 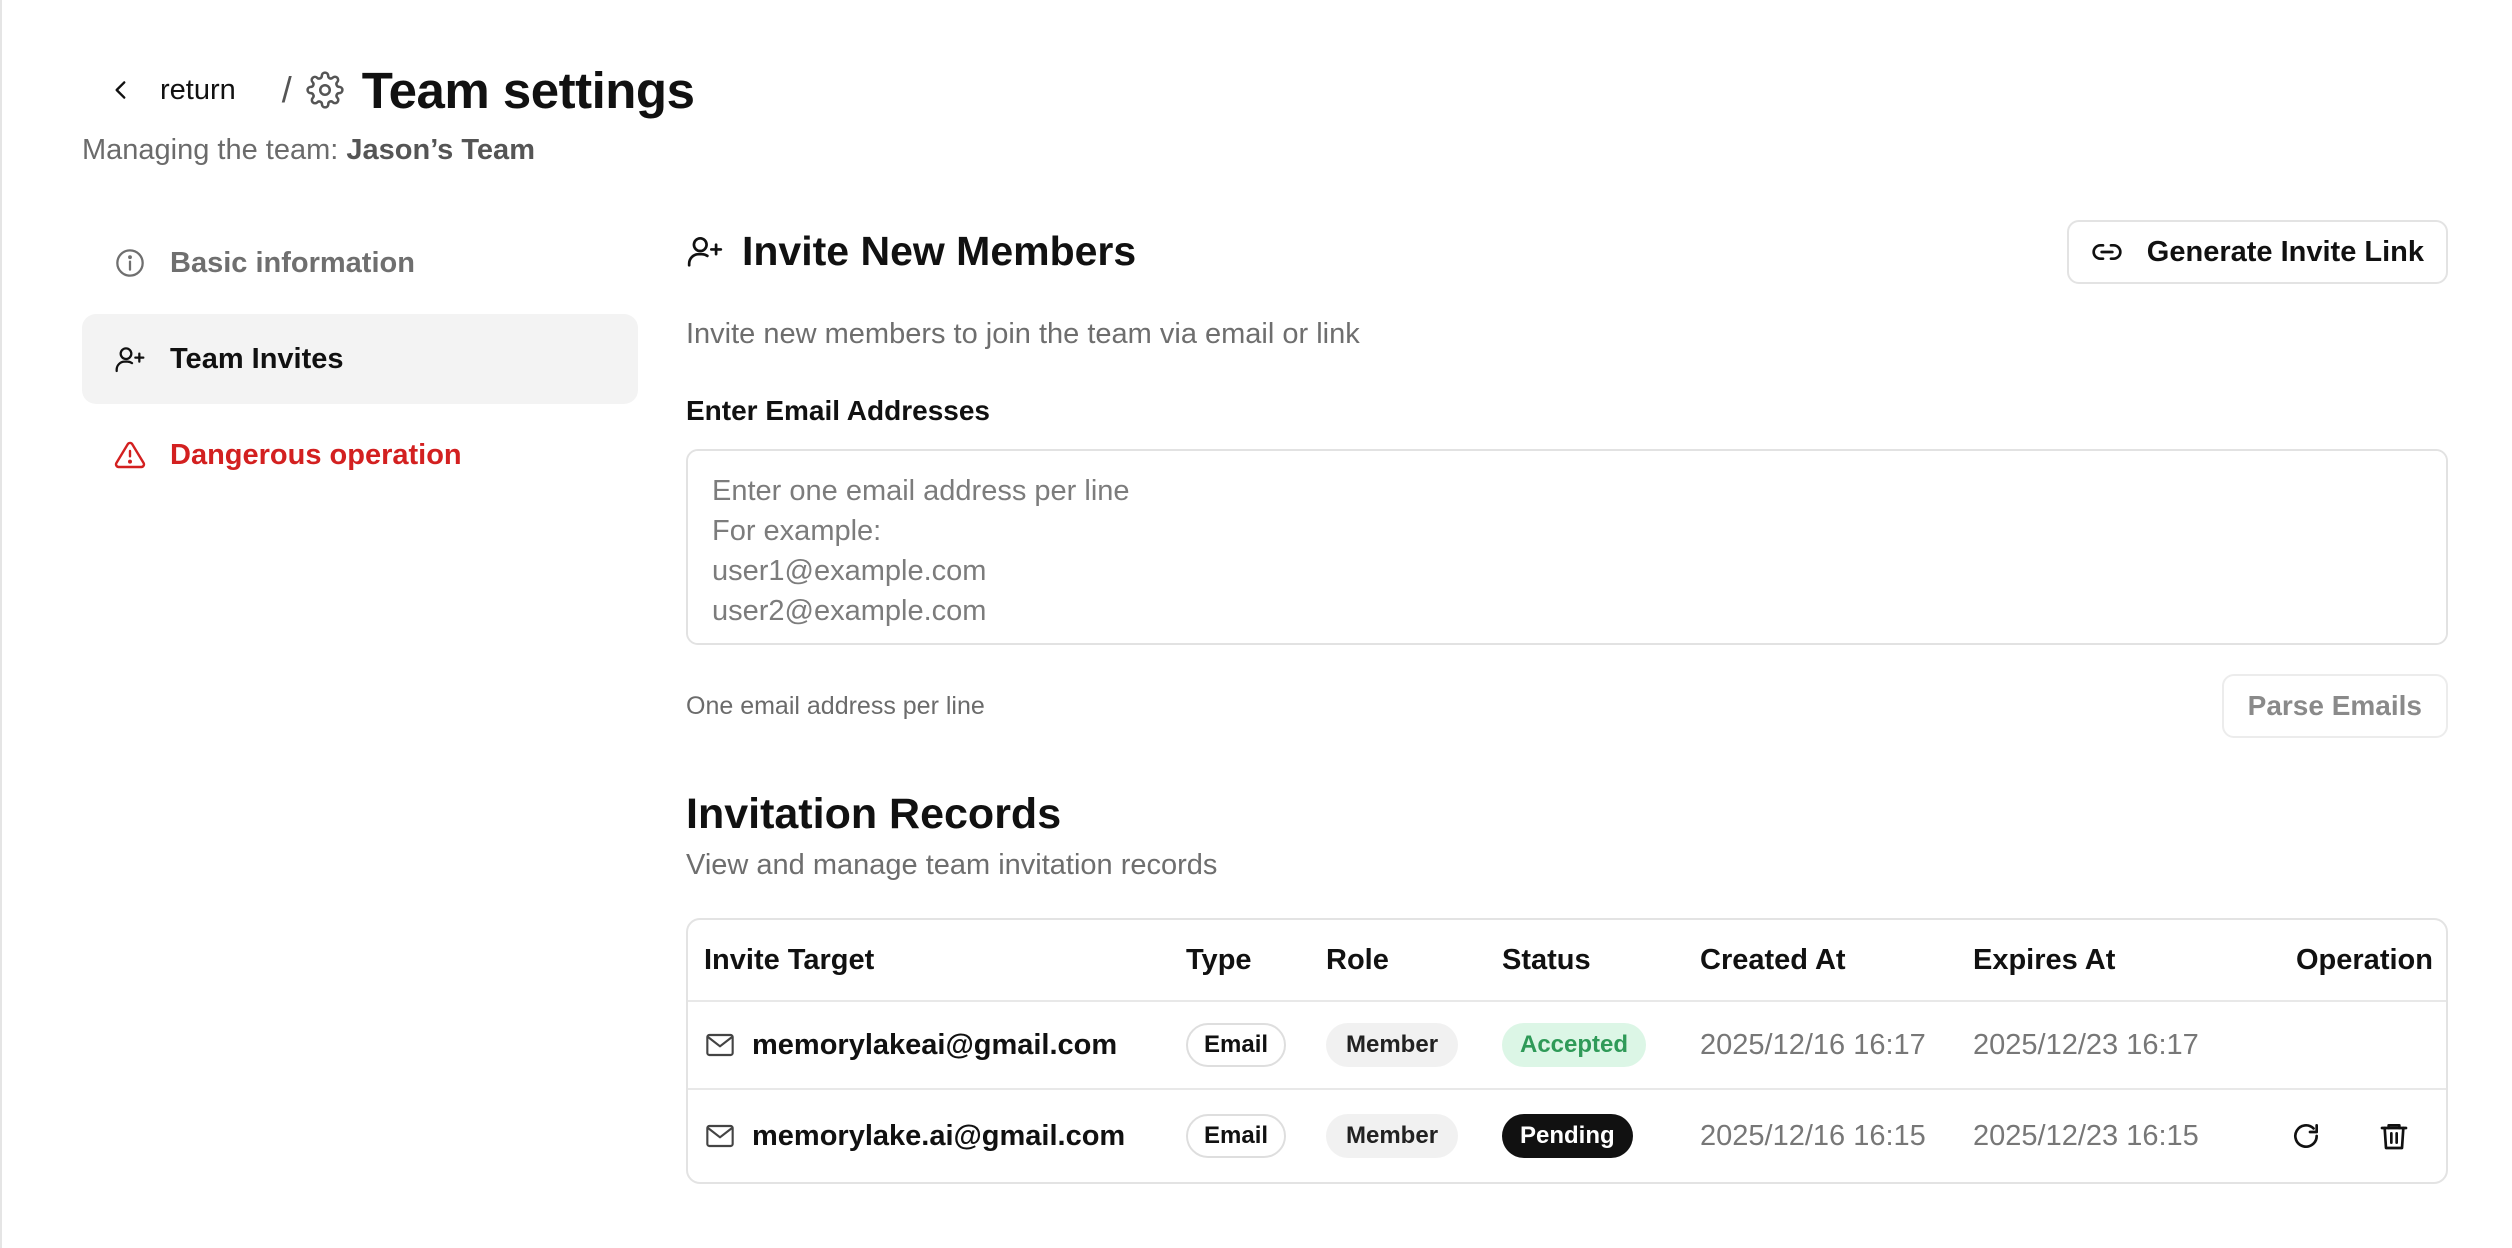 I want to click on email-hint-row: One email address per line Parse Emails, so click(x=1567, y=706).